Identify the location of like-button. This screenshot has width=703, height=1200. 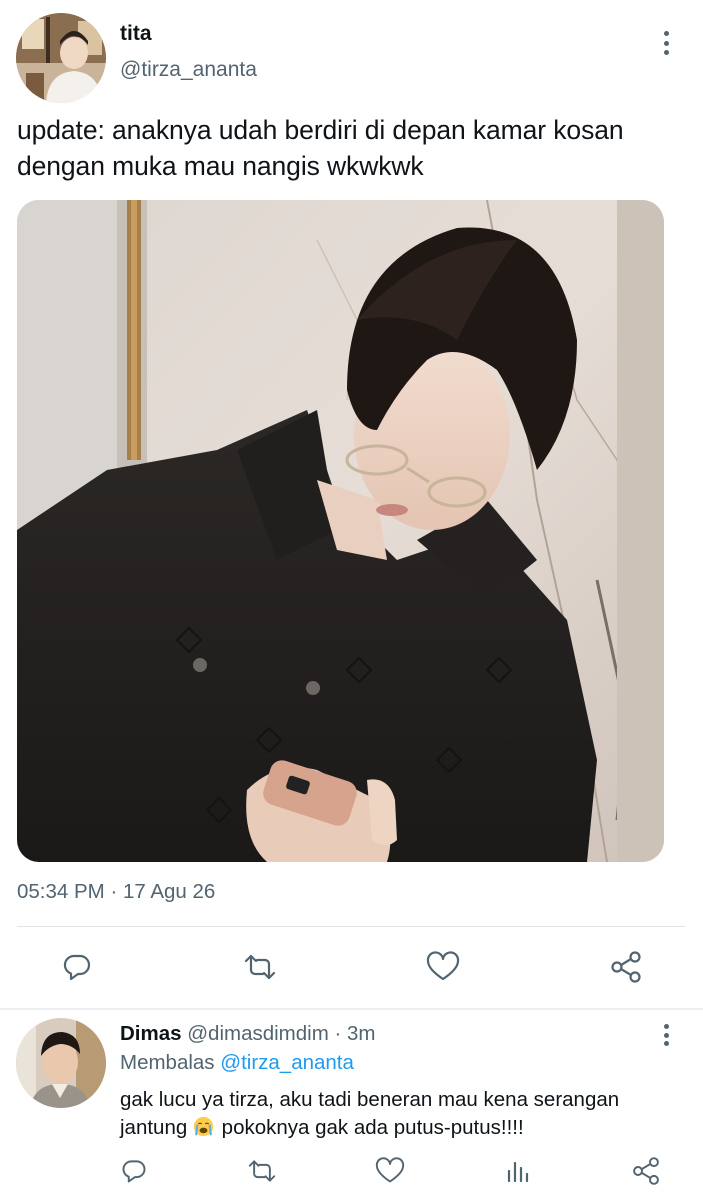
(443, 967).